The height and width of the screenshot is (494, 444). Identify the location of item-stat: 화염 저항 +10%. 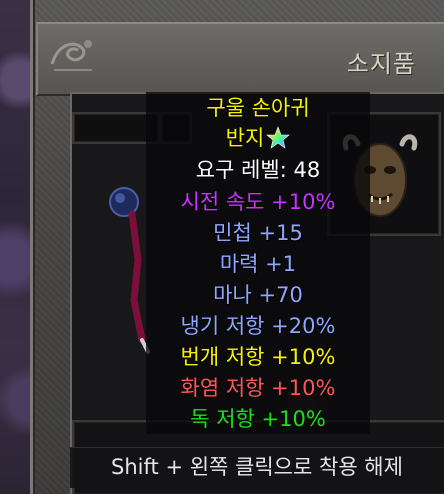
(258, 388).